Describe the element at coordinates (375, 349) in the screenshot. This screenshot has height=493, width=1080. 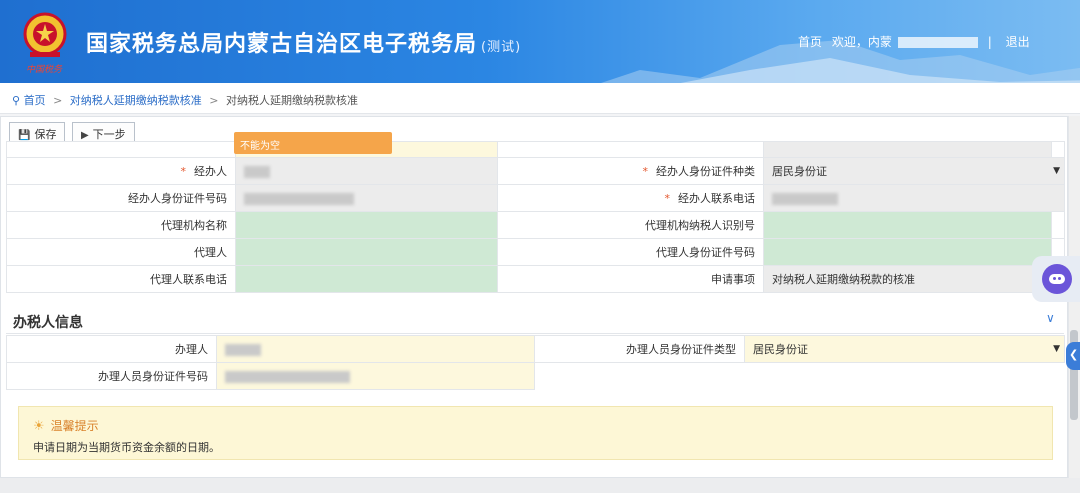
I see `handler-field` at that location.